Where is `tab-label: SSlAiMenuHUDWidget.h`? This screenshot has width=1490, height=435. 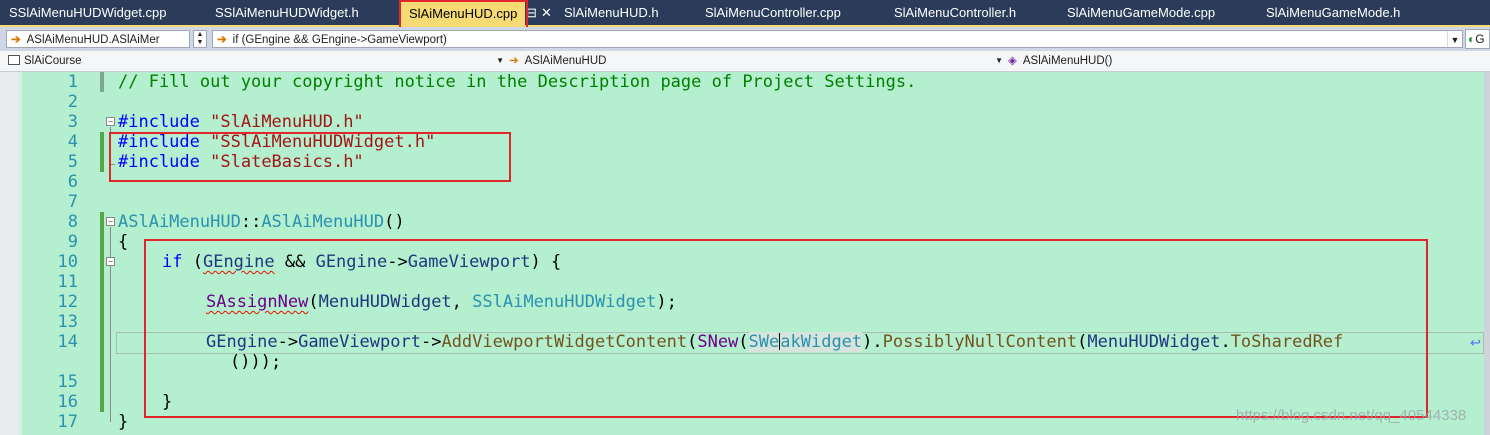
tab-label: SSlAiMenuHUDWidget.h is located at coordinates (287, 12).